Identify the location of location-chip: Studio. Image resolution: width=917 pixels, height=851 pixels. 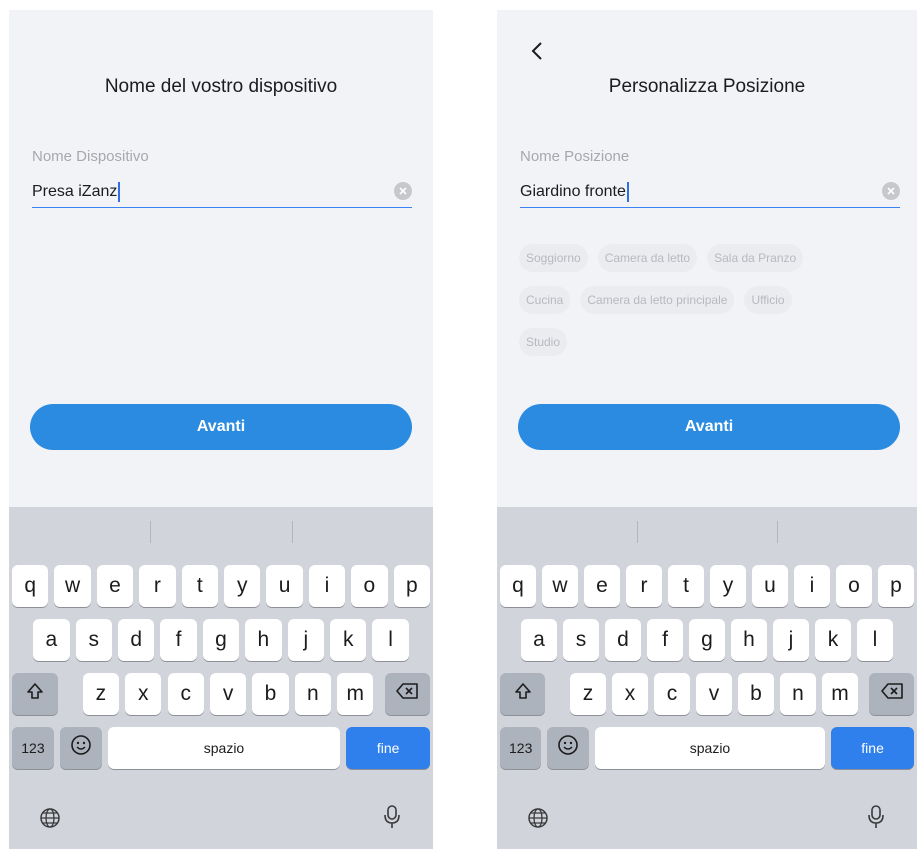
(543, 342).